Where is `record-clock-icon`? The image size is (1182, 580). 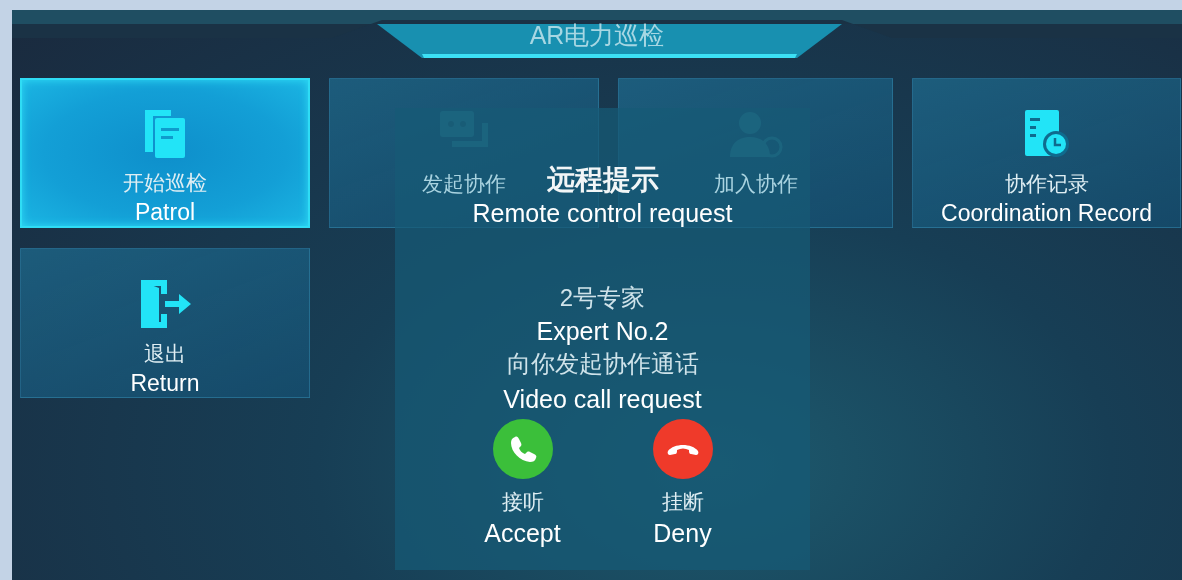
record-clock-icon is located at coordinates (1046, 134).